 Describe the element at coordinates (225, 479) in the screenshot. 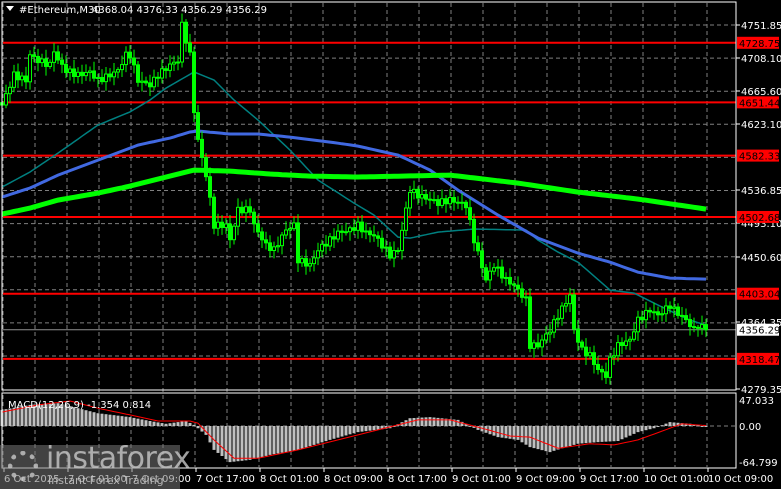

I see `time-tick-label: 7 Oct 17:00` at that location.